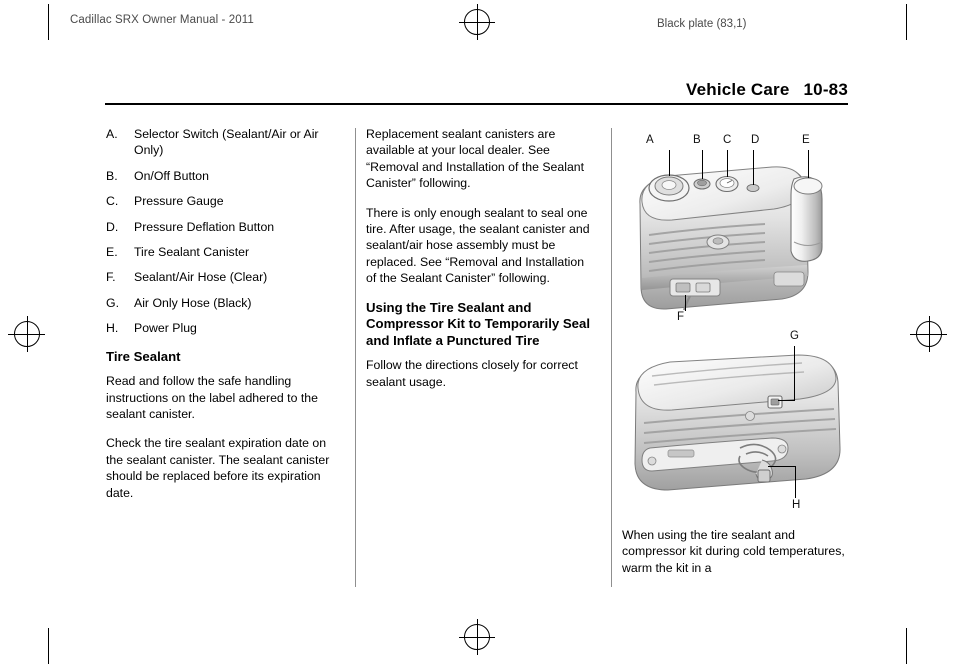  Describe the element at coordinates (669, 163) in the screenshot. I see `leader-line-a` at that location.